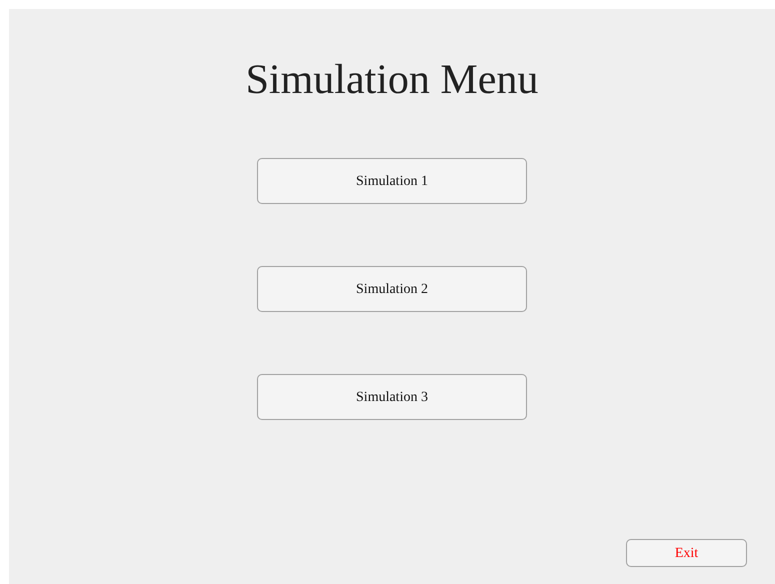  Describe the element at coordinates (392, 80) in the screenshot. I see `menu-title: Simulation Menu` at that location.